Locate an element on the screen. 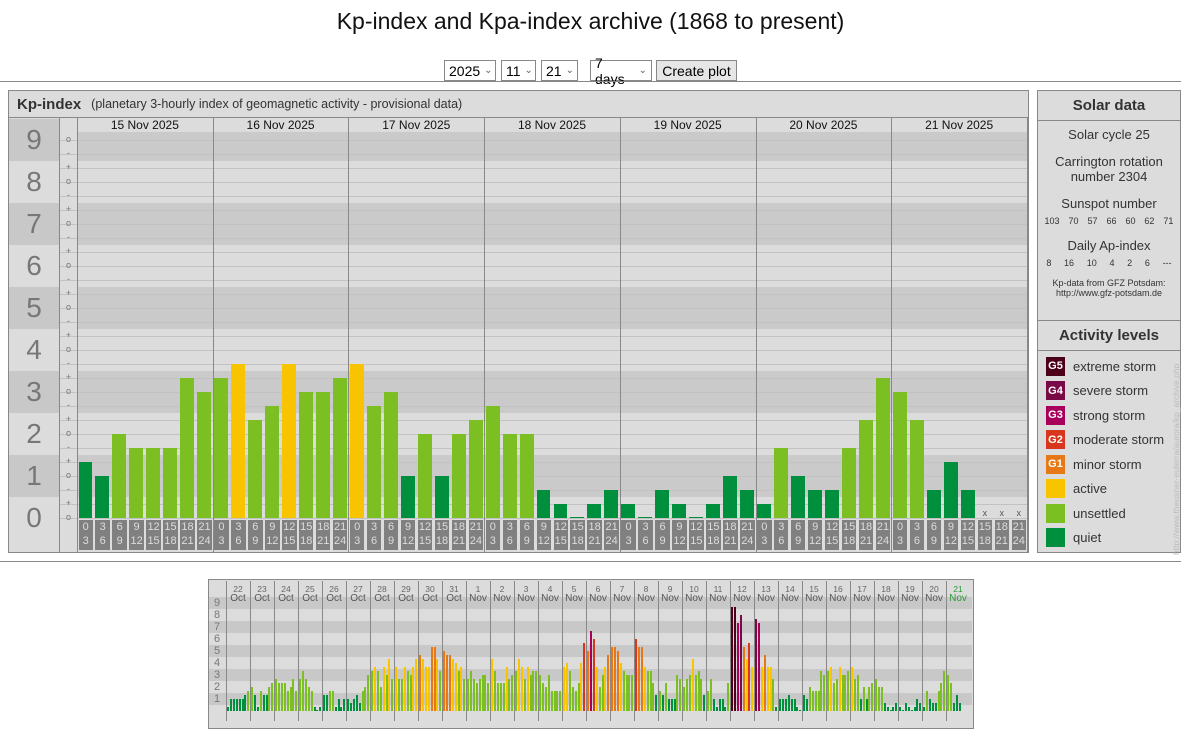 This screenshot has width=1181, height=729. day-label: 7 Nov is located at coordinates (622, 594).